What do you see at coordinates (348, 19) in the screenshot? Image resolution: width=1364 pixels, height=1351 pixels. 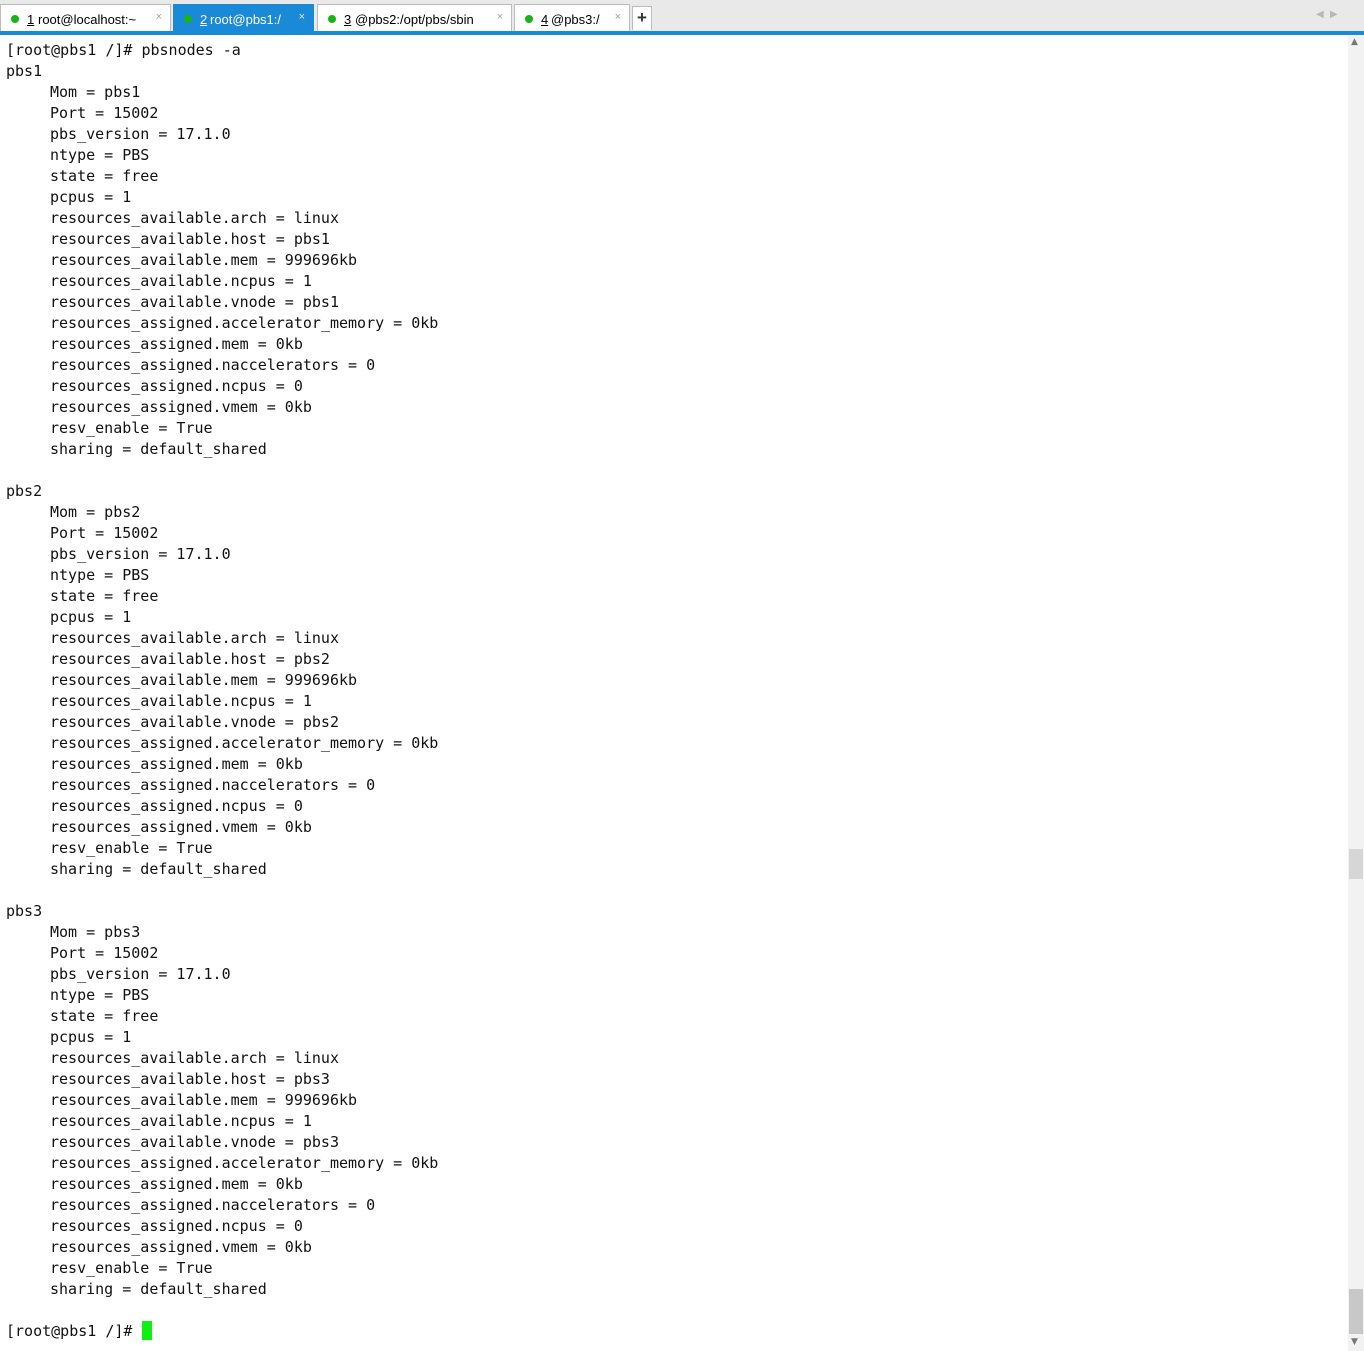 I see `tab-number: 3` at bounding box center [348, 19].